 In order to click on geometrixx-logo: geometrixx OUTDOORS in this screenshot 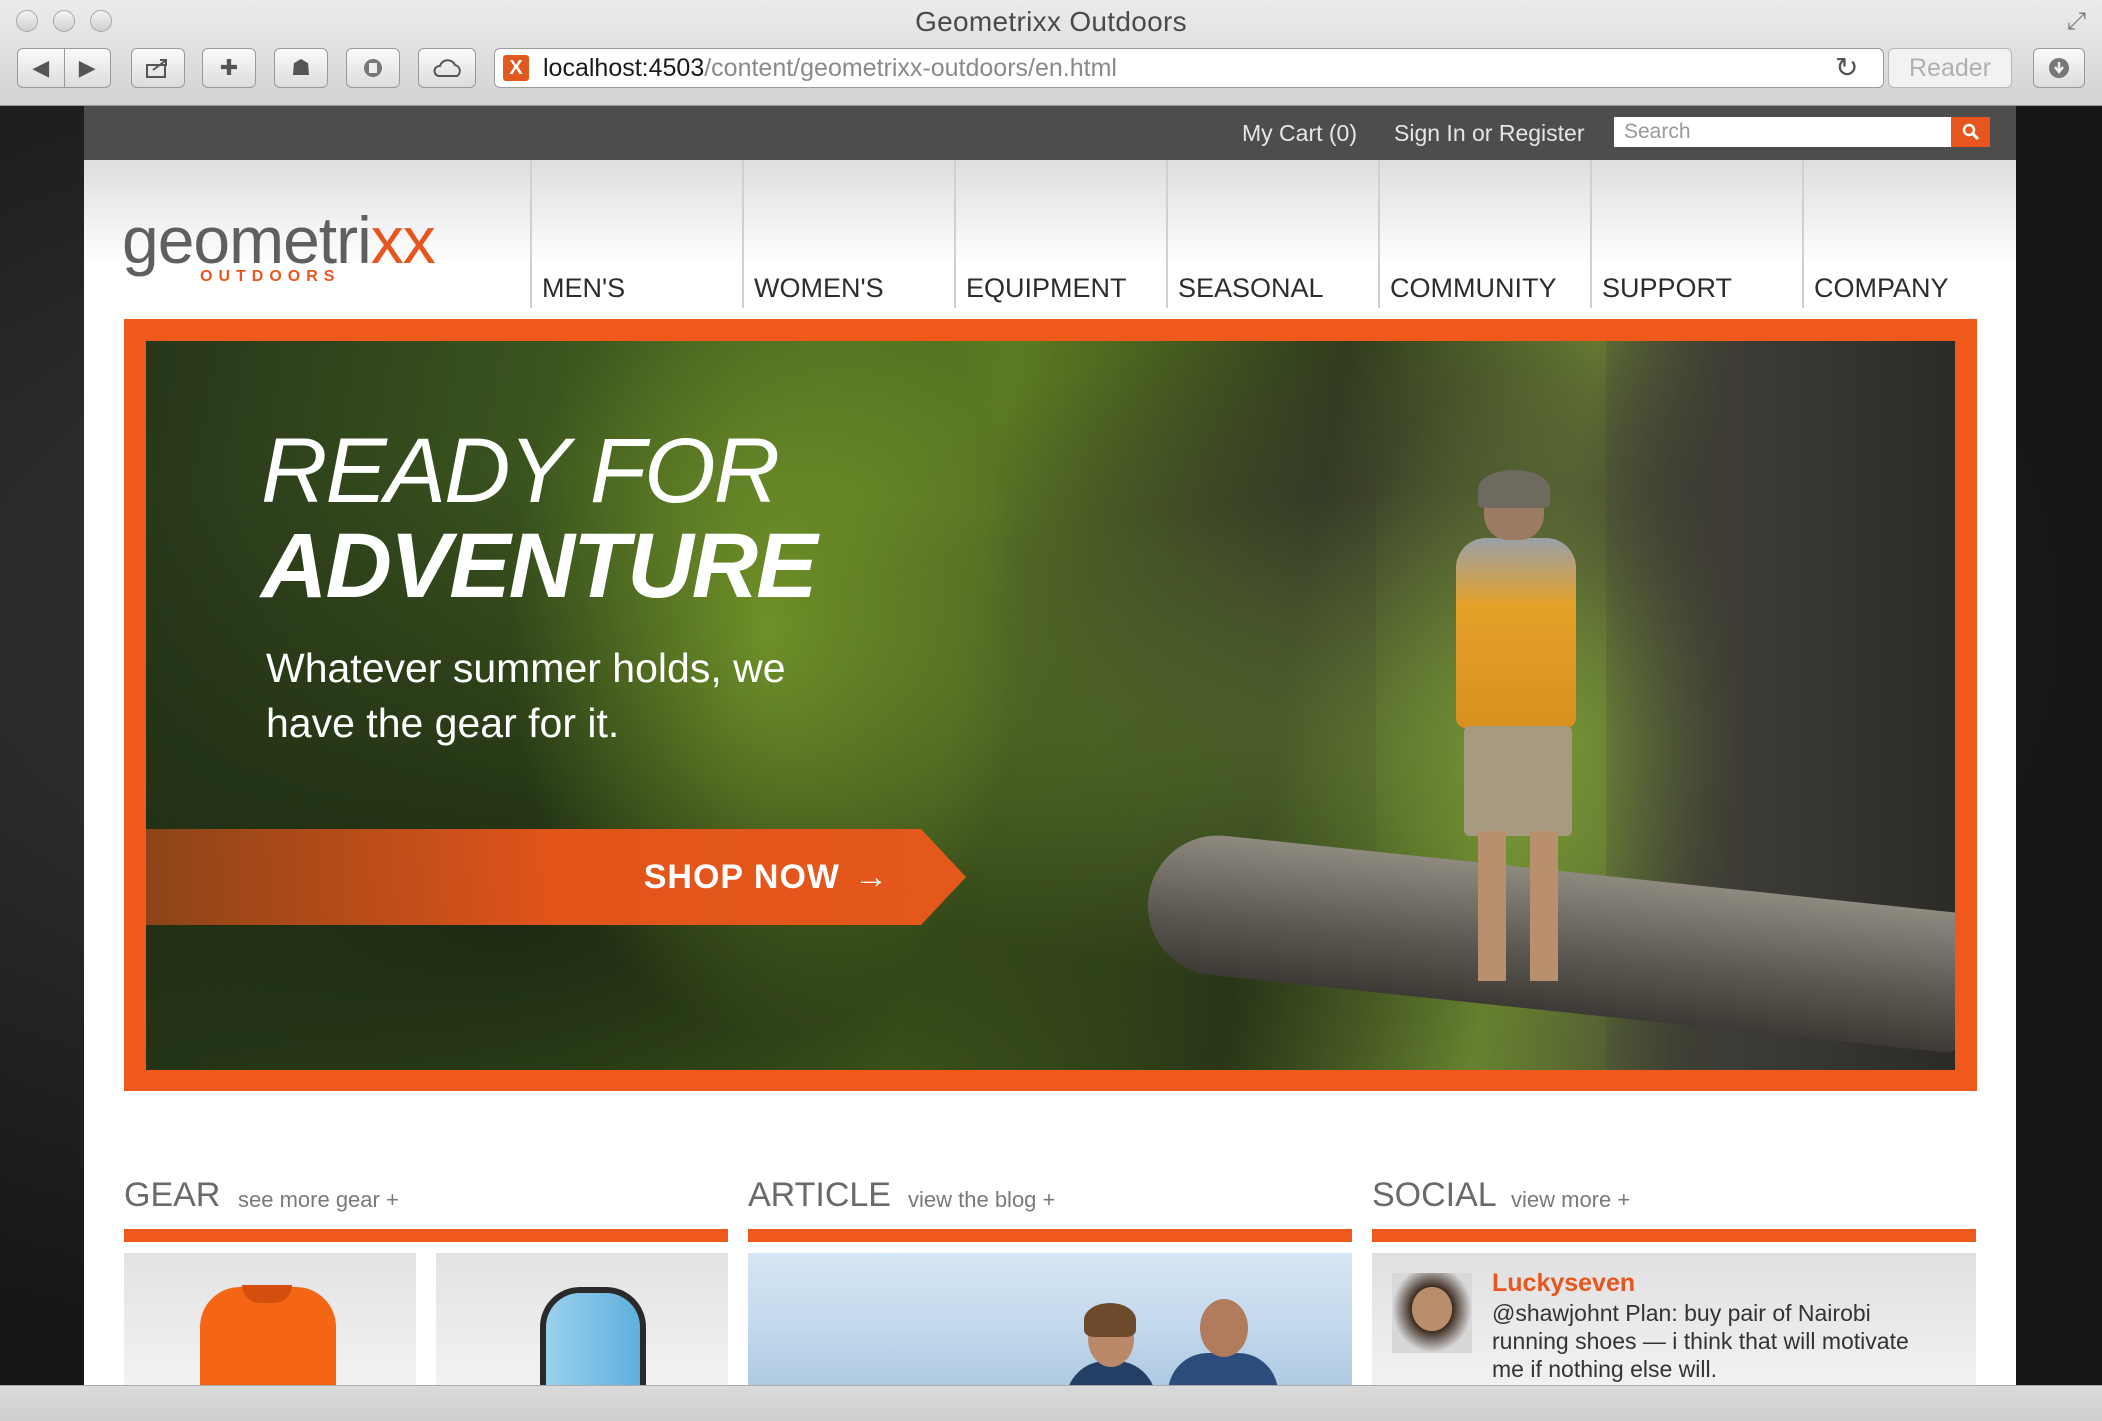, I will do `click(279, 246)`.